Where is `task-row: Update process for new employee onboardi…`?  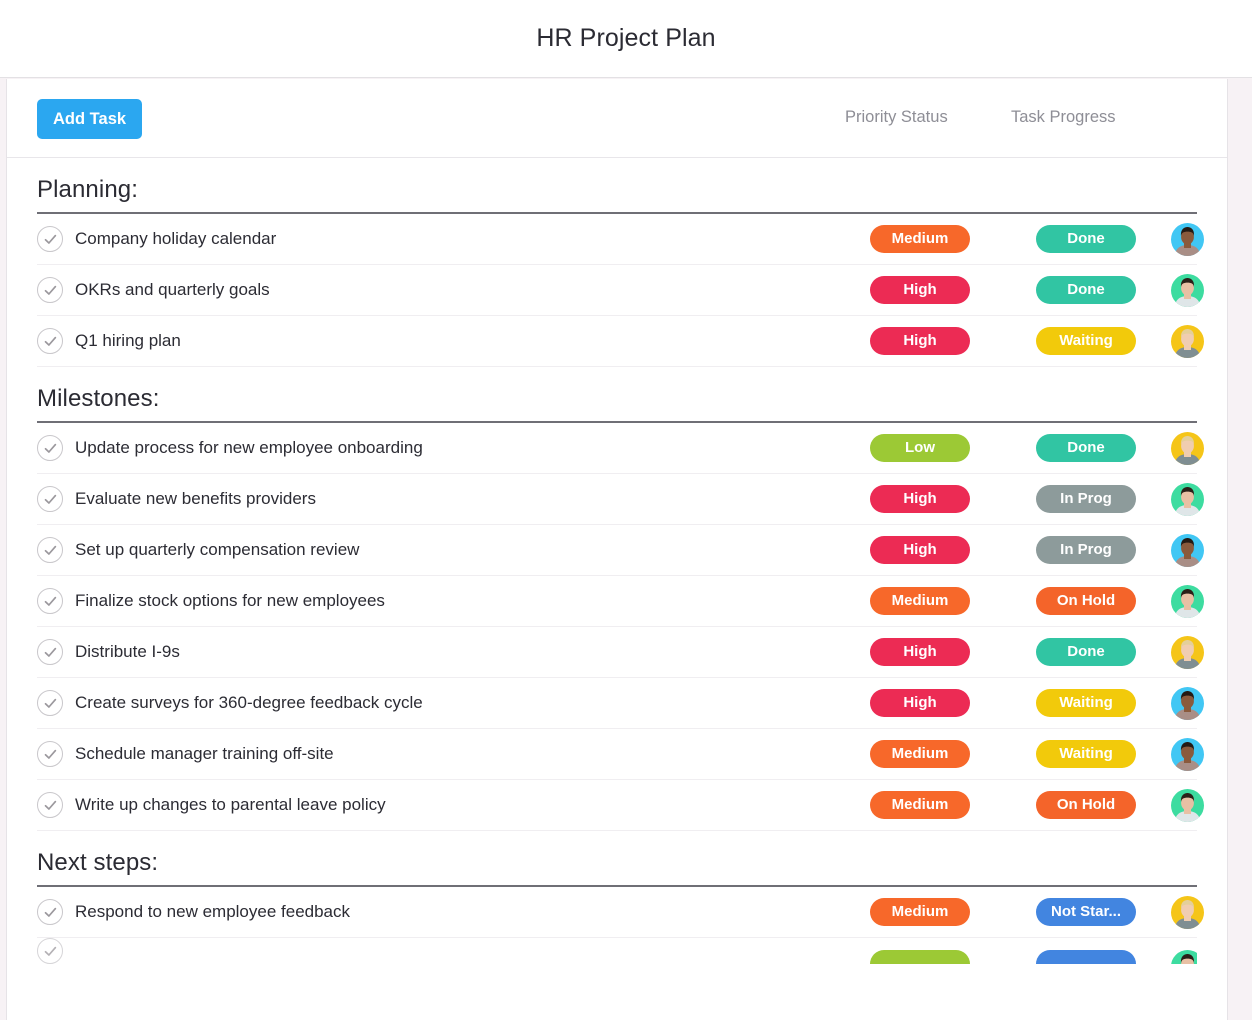
task-row: Update process for new employee onboardi… is located at coordinates (620, 448).